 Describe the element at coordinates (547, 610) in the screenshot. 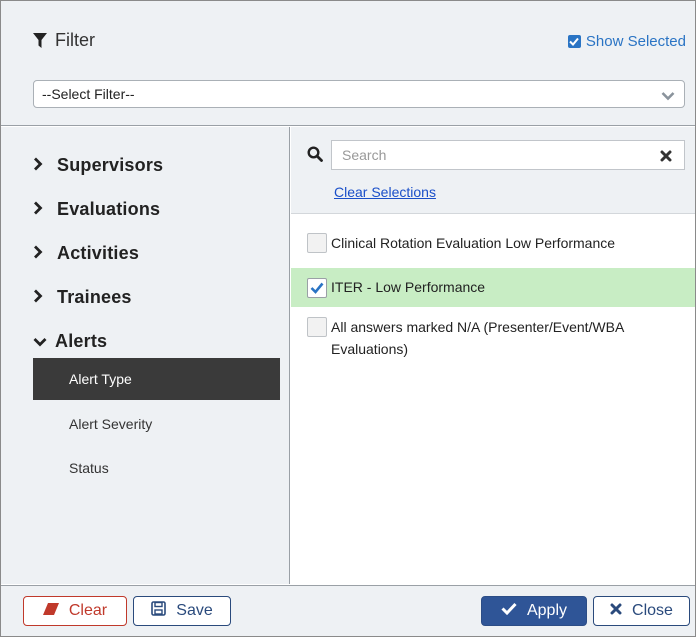

I see `apply-button-label: Apply` at that location.